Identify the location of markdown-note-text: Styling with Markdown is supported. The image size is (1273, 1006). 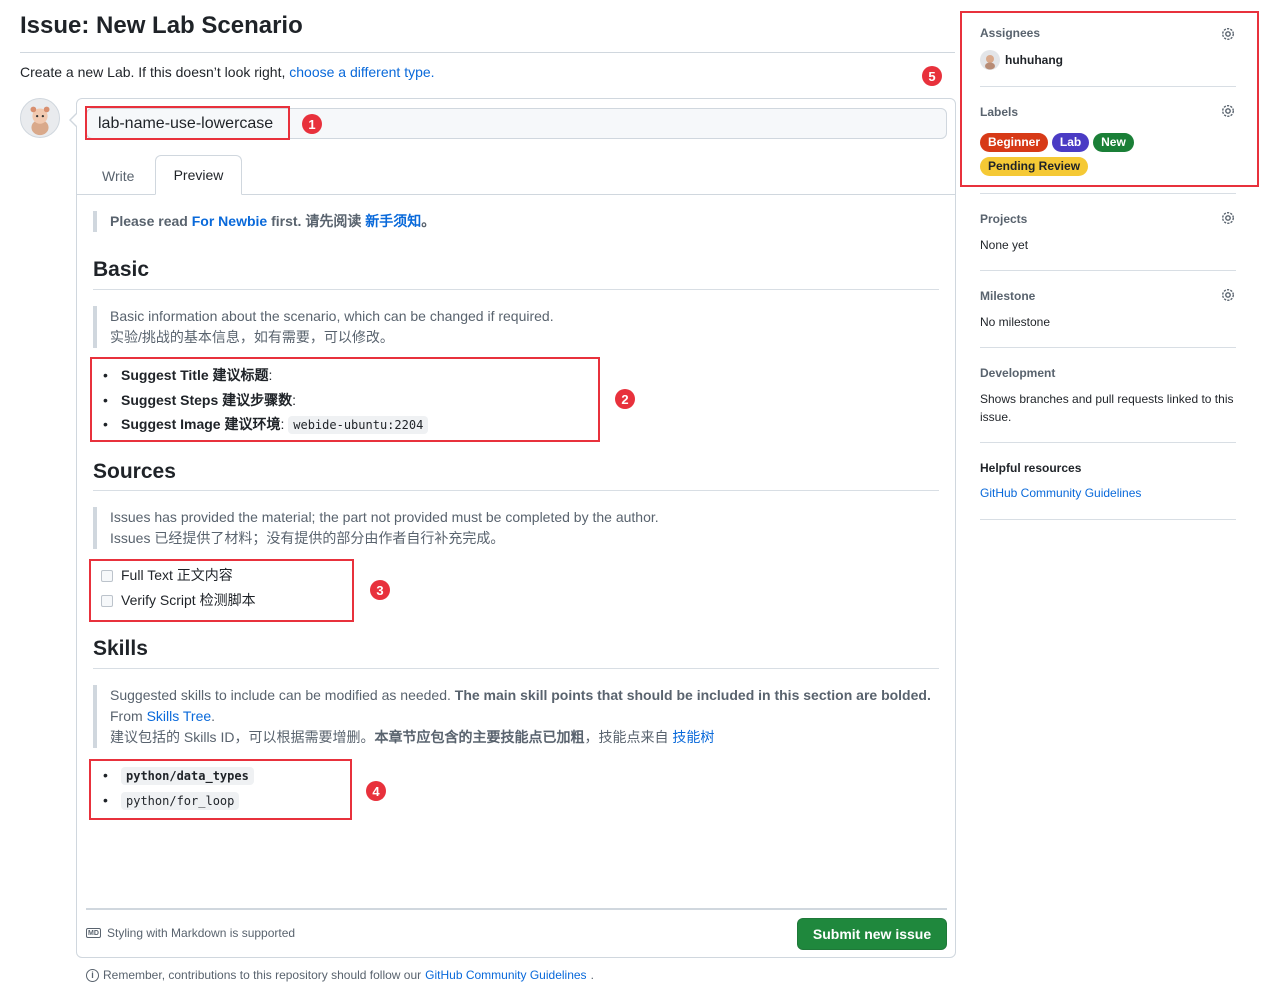
(201, 933).